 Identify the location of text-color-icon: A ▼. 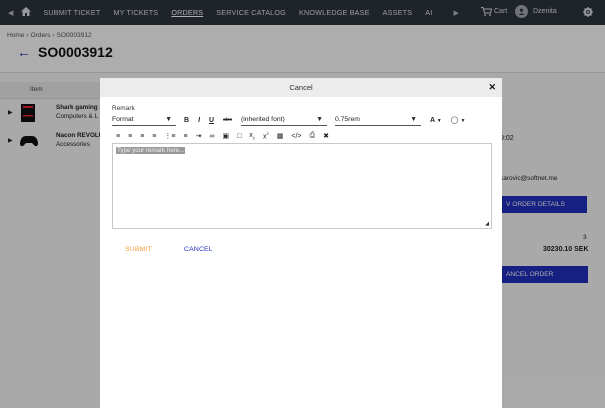
(436, 120).